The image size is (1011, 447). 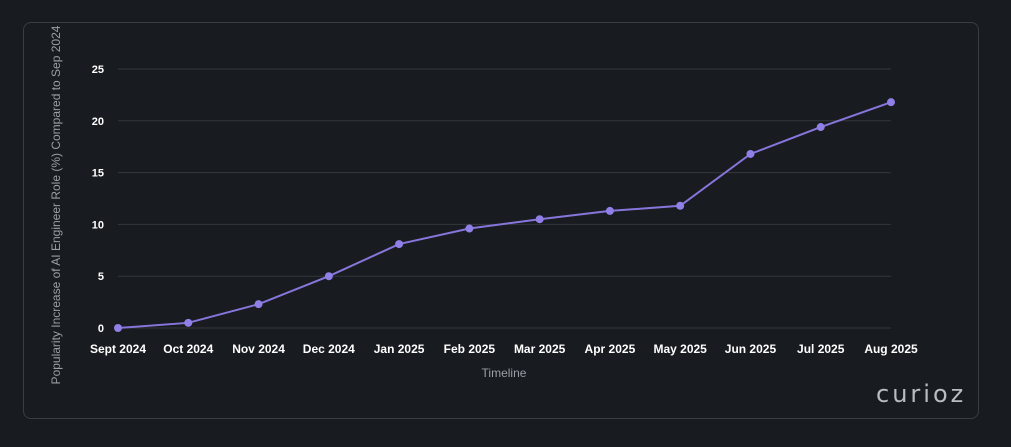 I want to click on x-tick-label: Oct 2024, so click(x=188, y=349).